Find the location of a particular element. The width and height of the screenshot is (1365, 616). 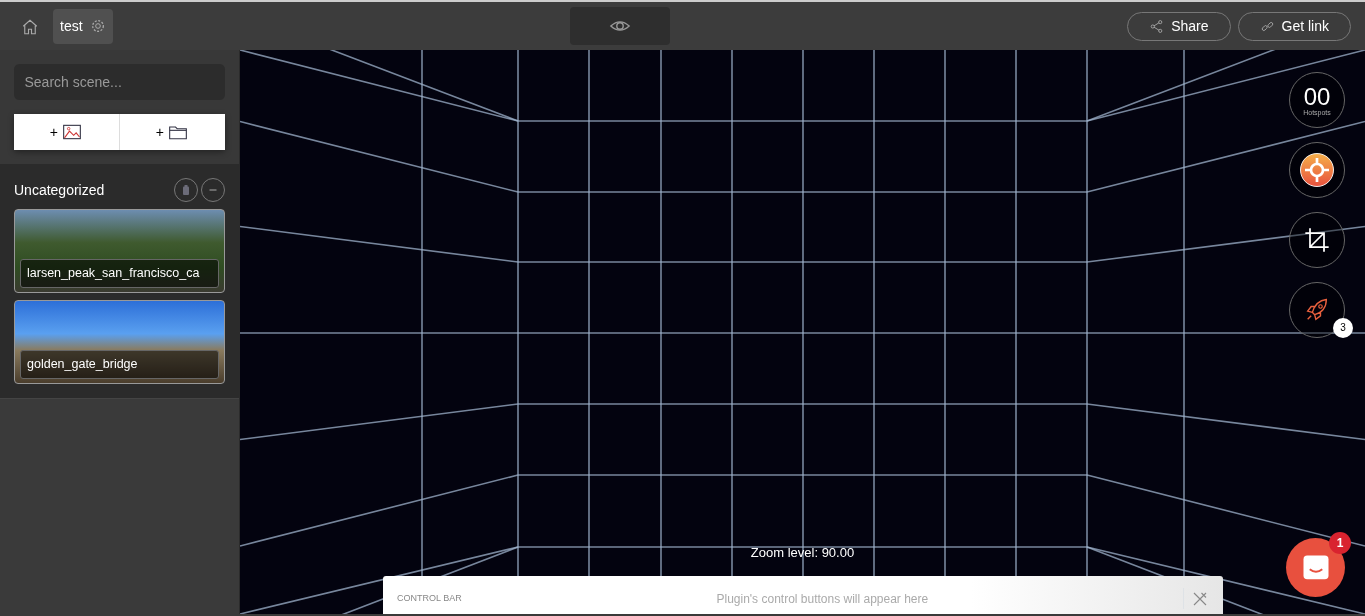

add-image-button: + is located at coordinates (66, 132).